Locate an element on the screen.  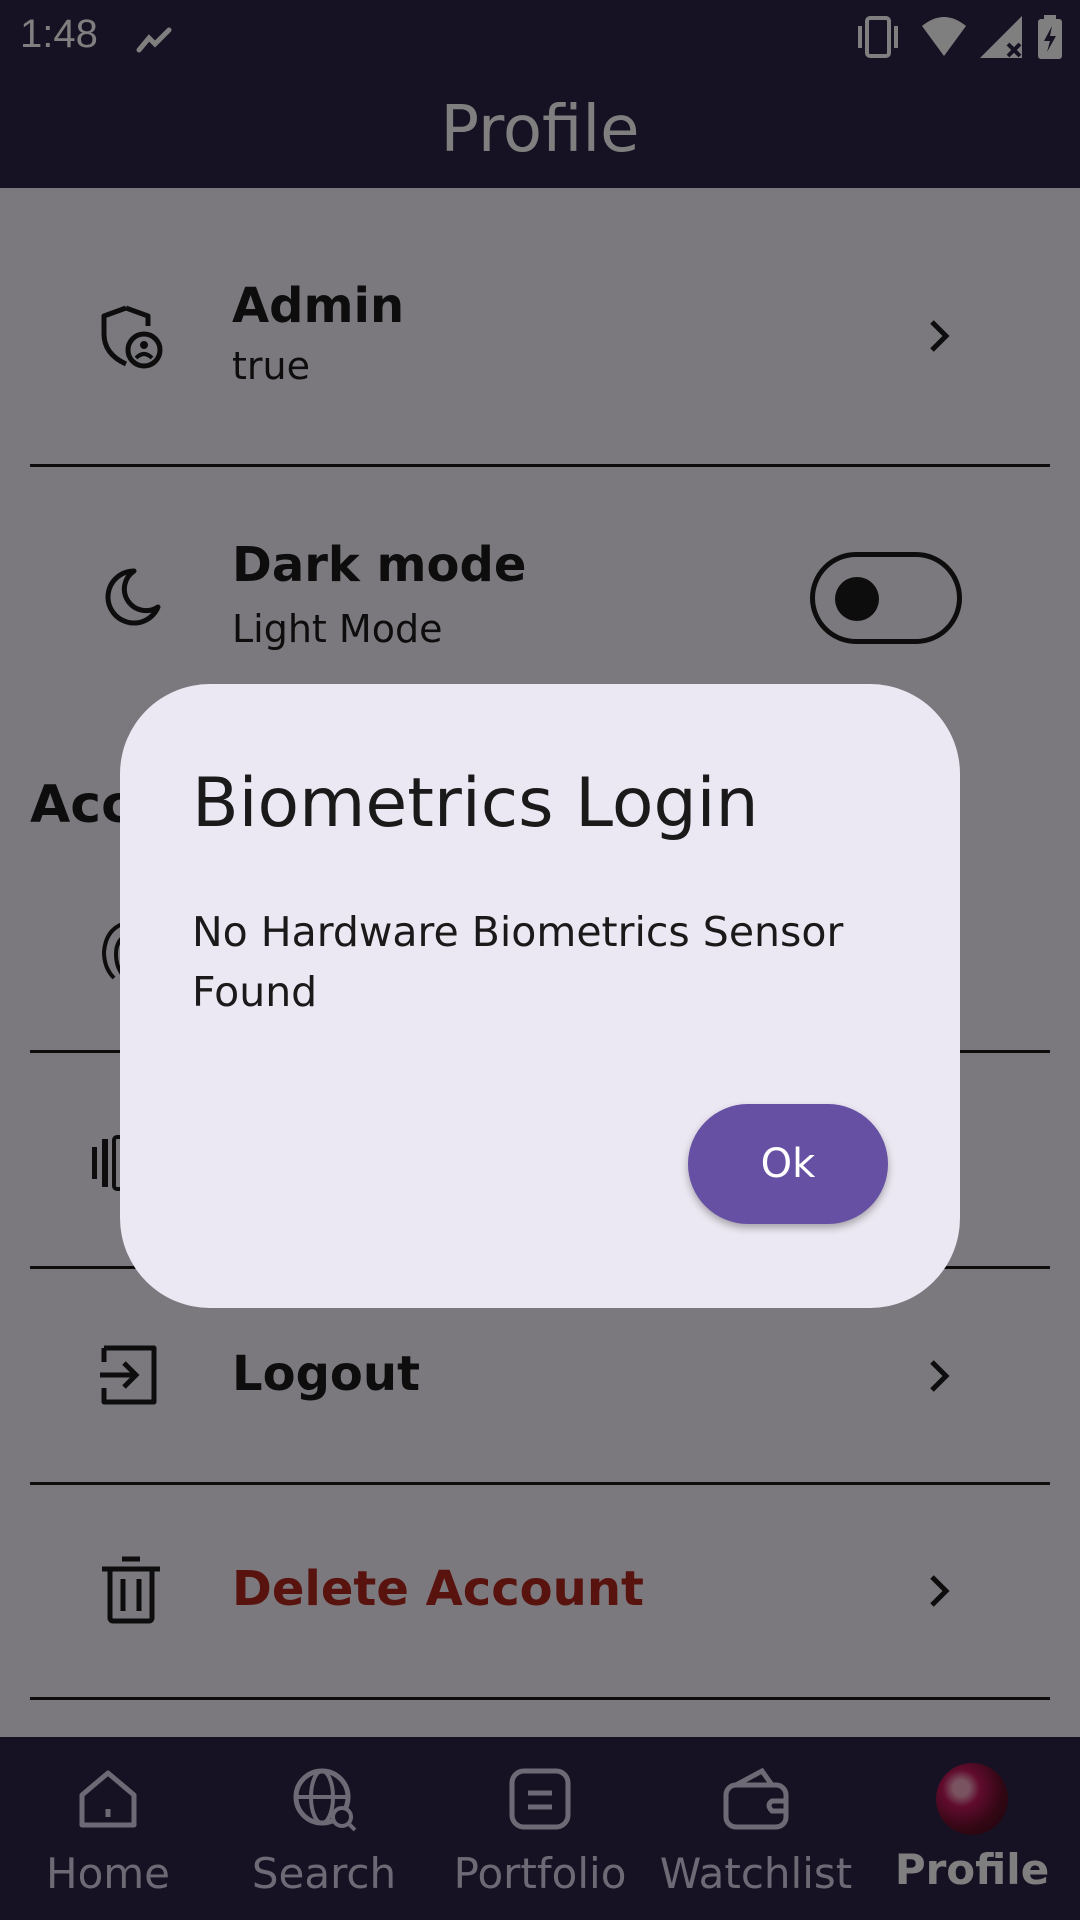
dialog-title: Biometrics Login is located at coordinates (475, 803).